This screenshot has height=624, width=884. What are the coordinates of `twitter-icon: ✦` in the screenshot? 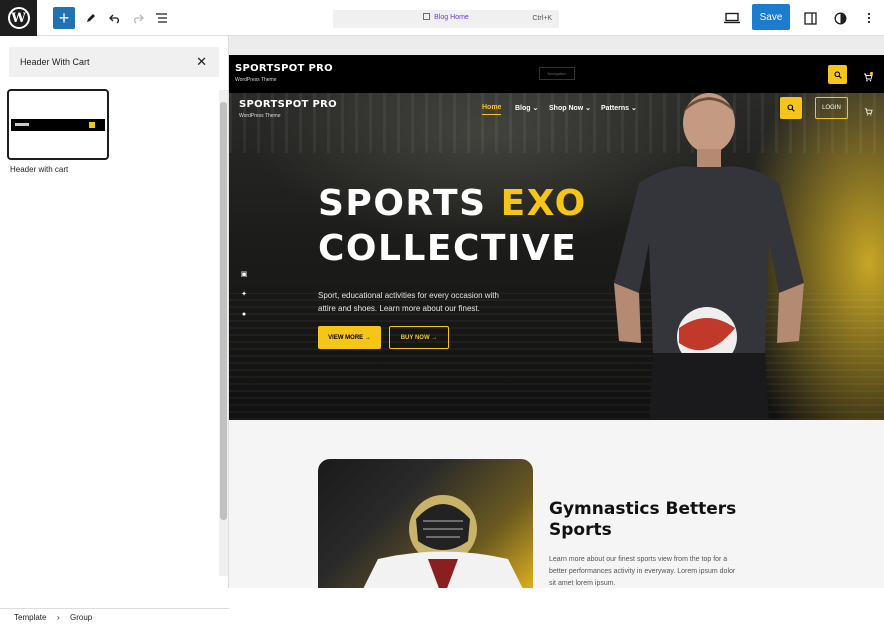 It's located at (244, 295).